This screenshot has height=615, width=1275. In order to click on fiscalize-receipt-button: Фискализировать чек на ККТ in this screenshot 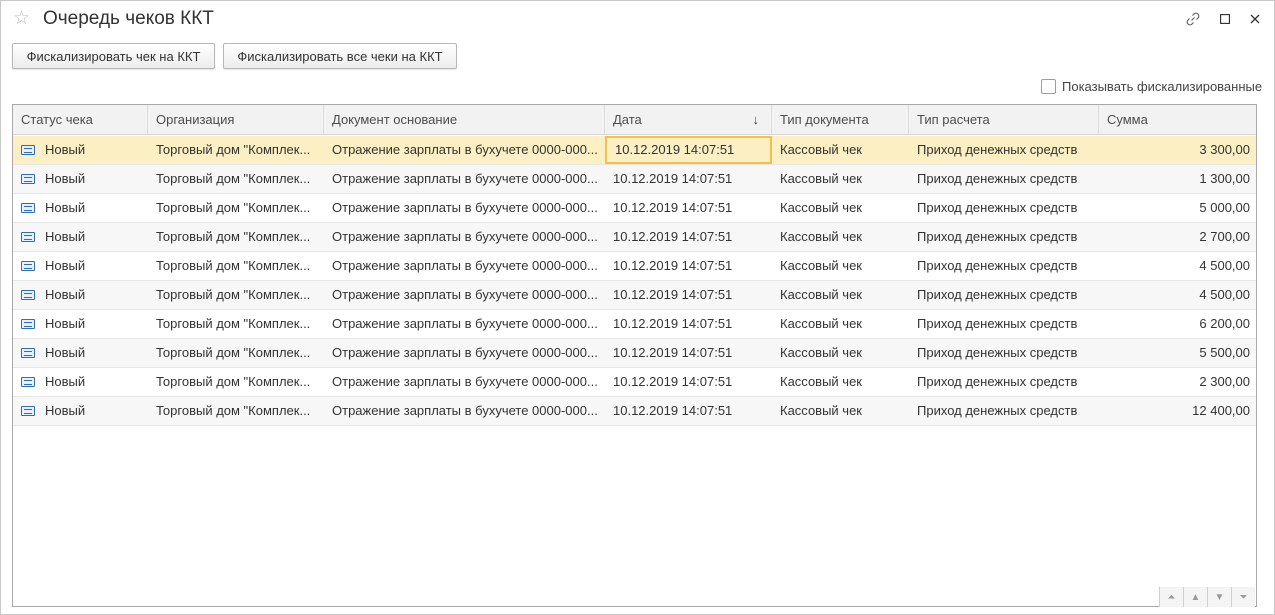, I will do `click(113, 56)`.